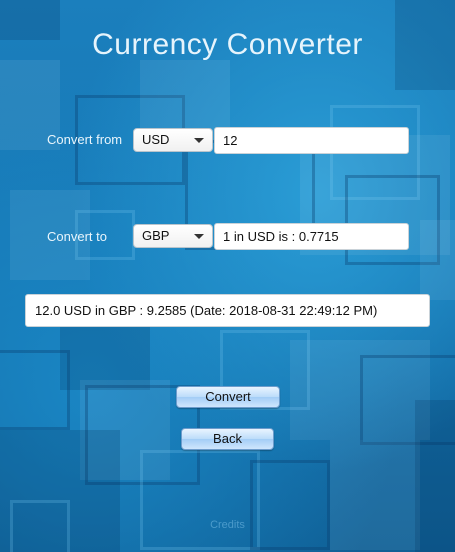 The image size is (455, 552). Describe the element at coordinates (227, 525) in the screenshot. I see `watermark-text: Credits` at that location.